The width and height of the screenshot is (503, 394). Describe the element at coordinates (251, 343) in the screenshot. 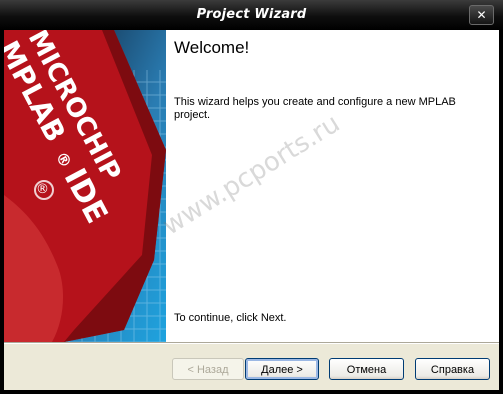

I see `button-separator-highlight` at that location.